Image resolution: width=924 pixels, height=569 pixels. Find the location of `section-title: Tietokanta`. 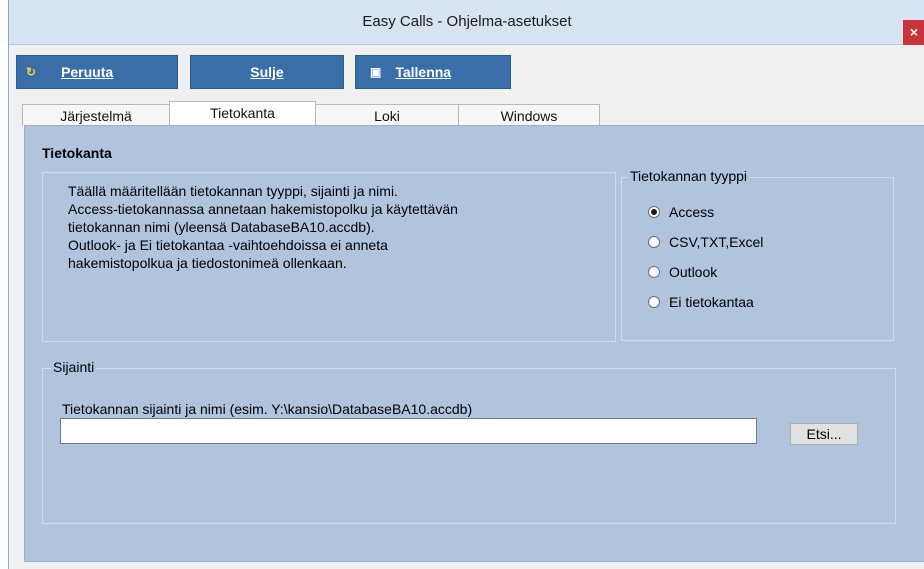

section-title: Tietokanta is located at coordinates (77, 153).